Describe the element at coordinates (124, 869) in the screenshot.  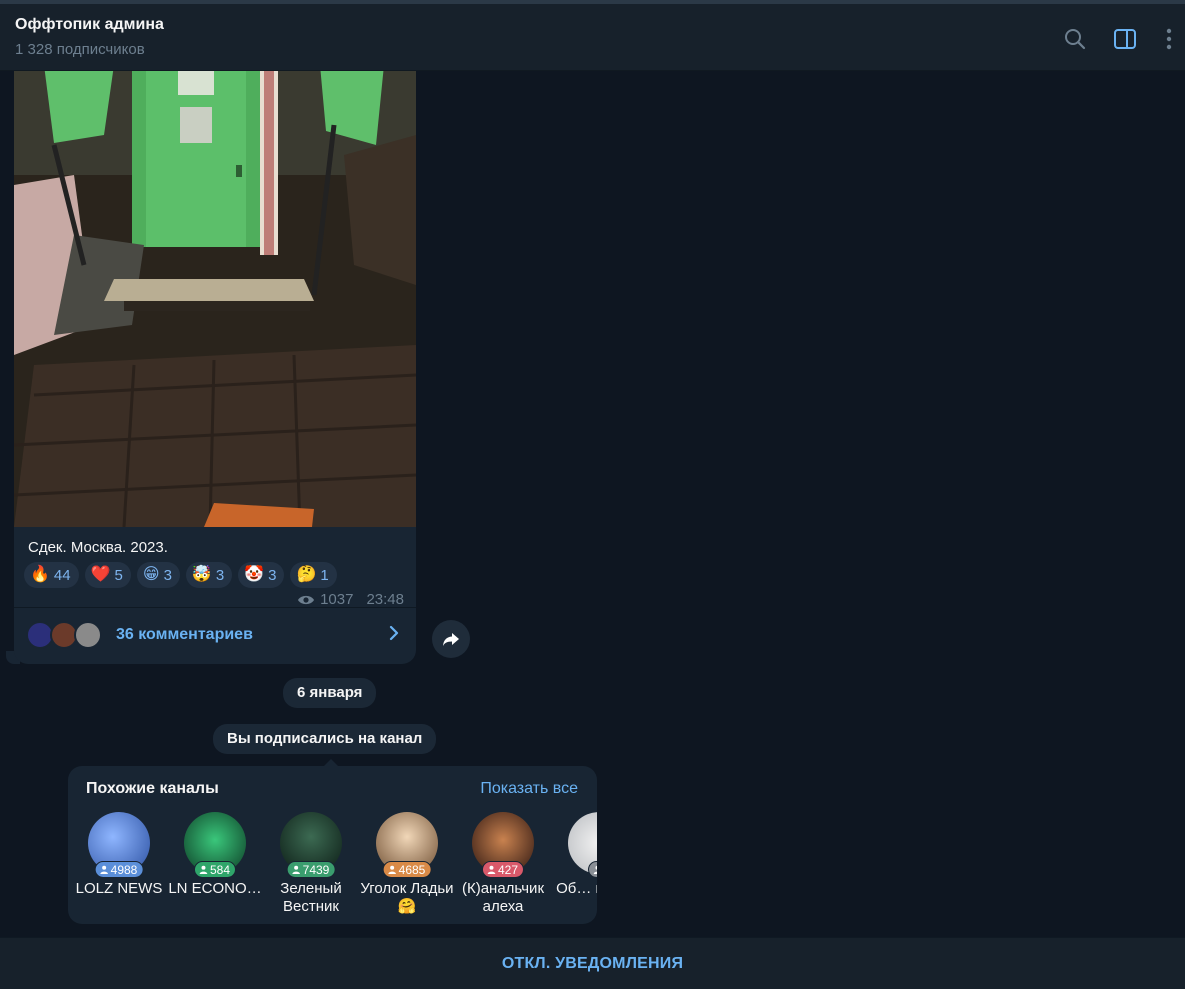
I see `subscriber-count: 4988` at that location.